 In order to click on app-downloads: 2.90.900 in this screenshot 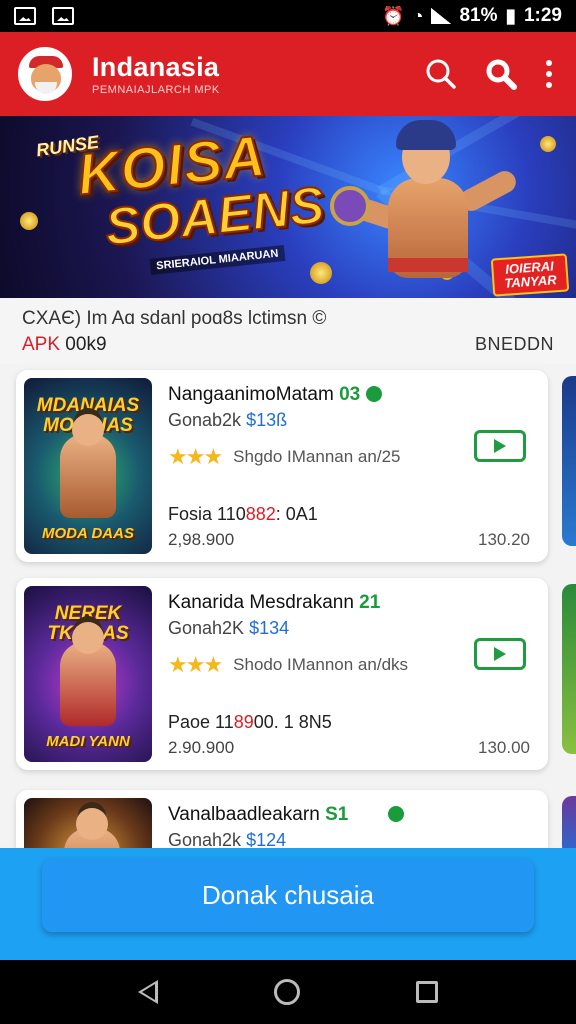, I will do `click(201, 747)`.